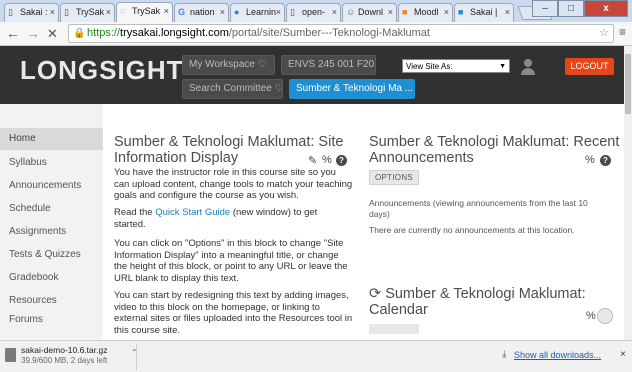 The width and height of the screenshot is (632, 372). What do you see at coordinates (134, 352) in the screenshot?
I see `chevron-up-icon: ⌃` at bounding box center [134, 352].